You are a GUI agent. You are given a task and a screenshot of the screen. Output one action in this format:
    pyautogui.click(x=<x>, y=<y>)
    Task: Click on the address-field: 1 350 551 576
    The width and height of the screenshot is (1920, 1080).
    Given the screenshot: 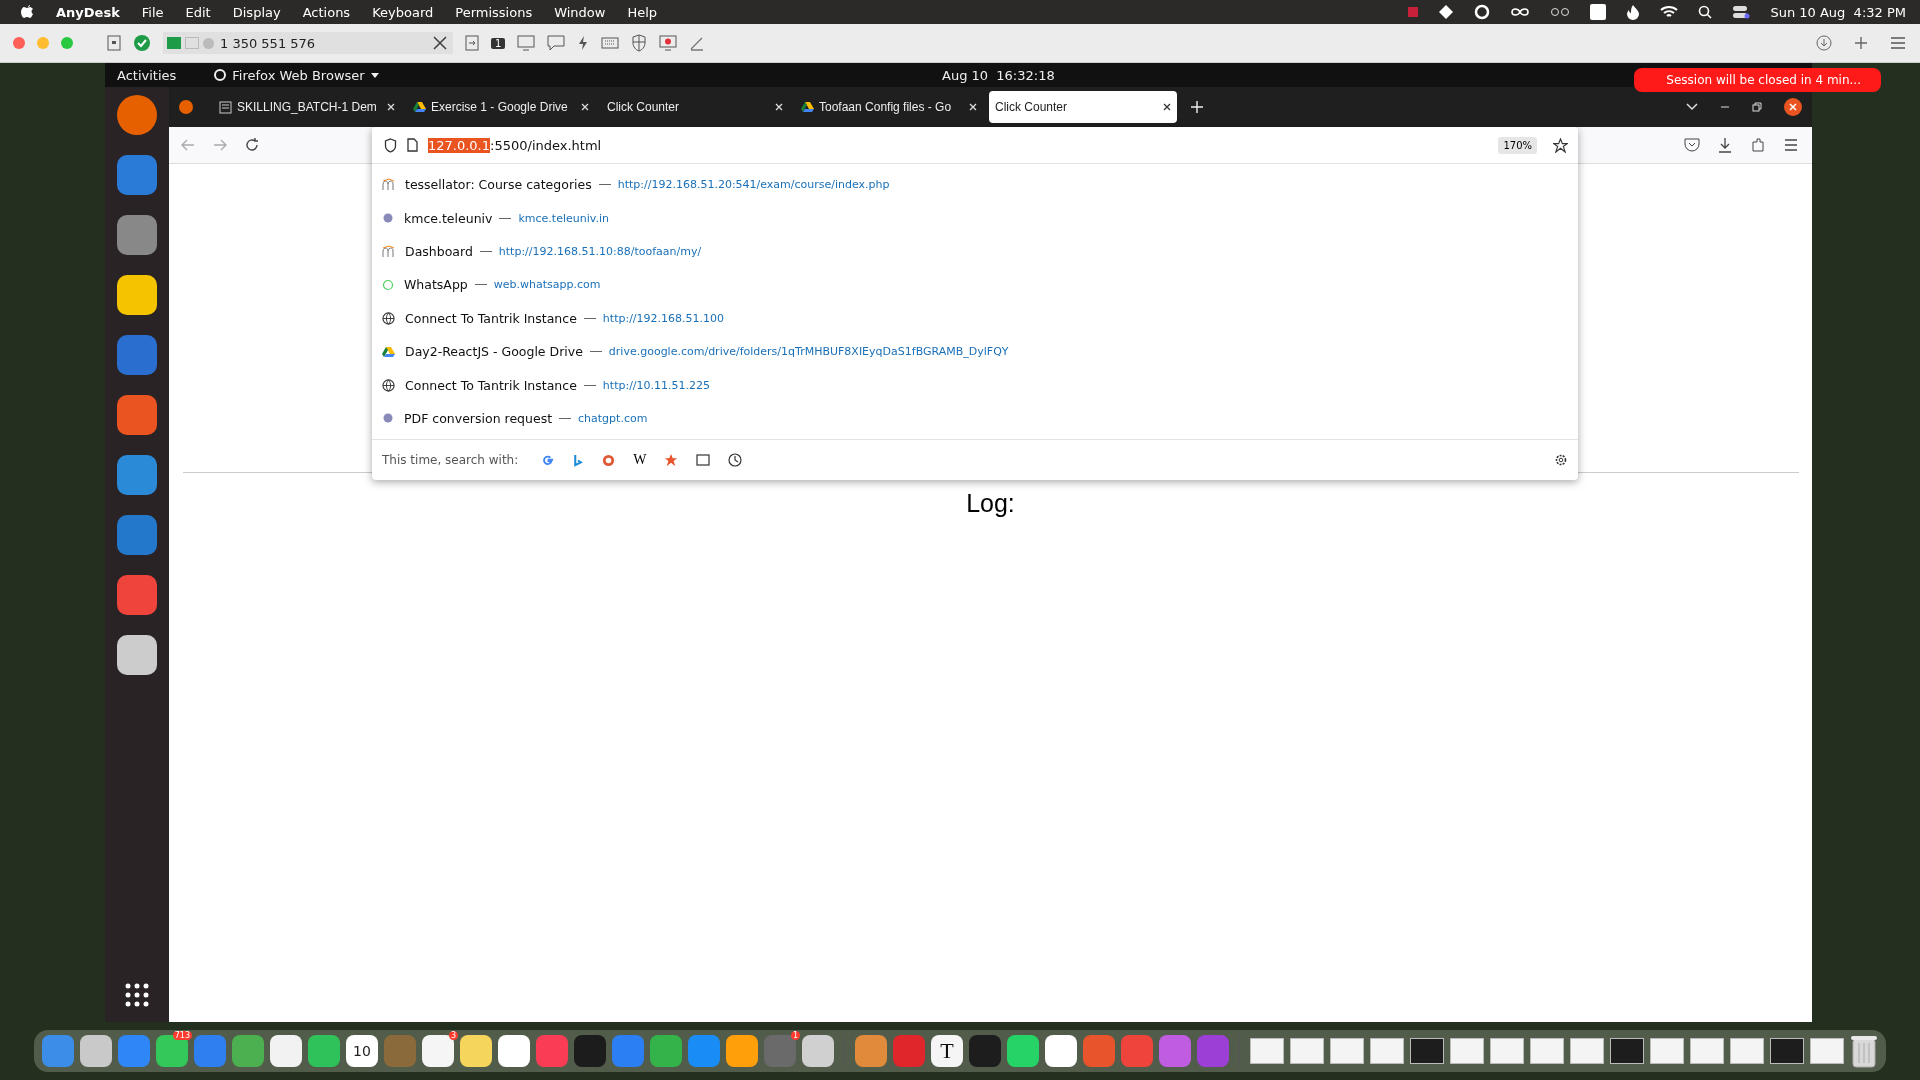 What is the action you would take?
    pyautogui.click(x=308, y=43)
    